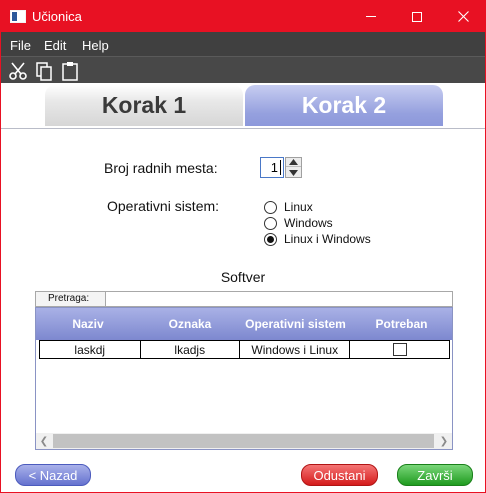 Image resolution: width=486 pixels, height=493 pixels. Describe the element at coordinates (279, 299) in the screenshot. I see `search-input` at that location.